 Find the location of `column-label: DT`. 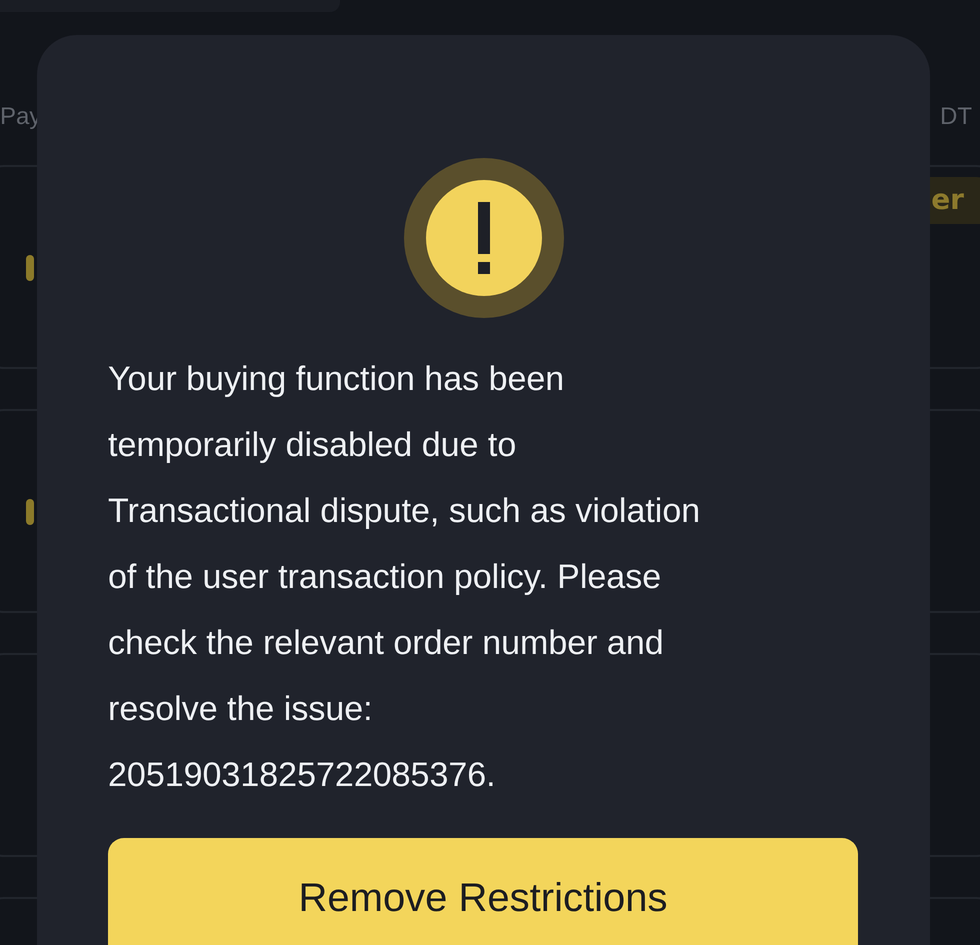

column-label: DT is located at coordinates (956, 117).